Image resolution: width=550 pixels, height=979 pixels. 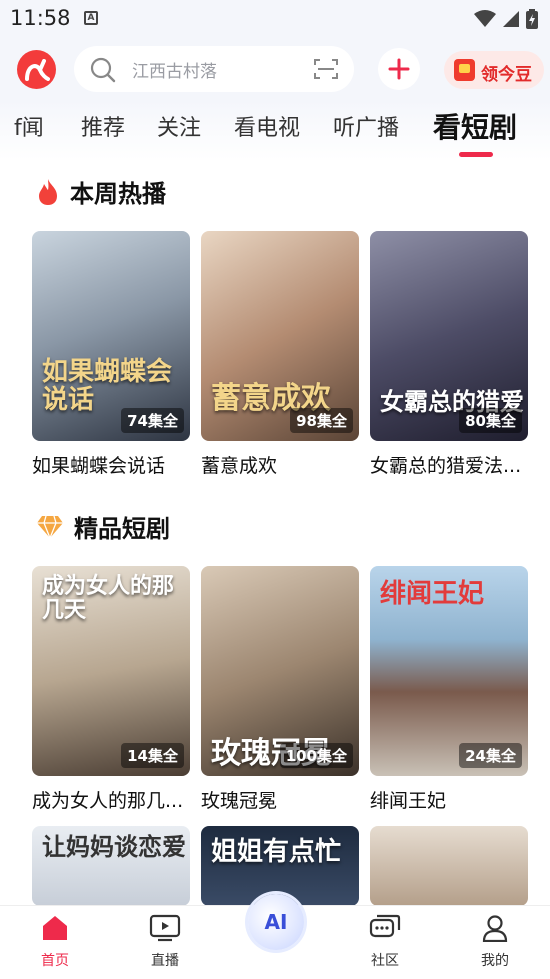 I want to click on drama-poster, so click(x=449, y=866).